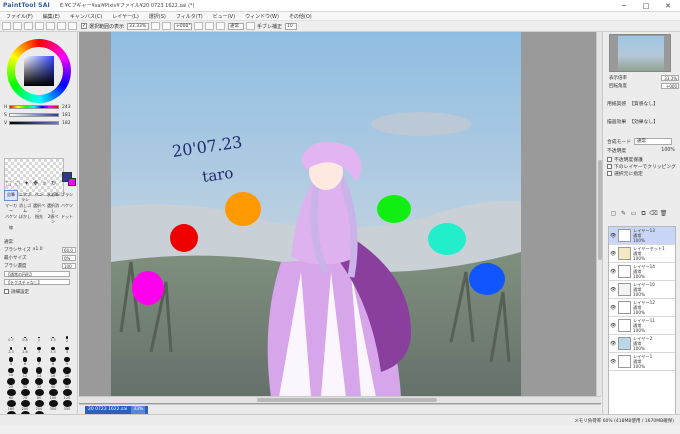 Image resolution: width=680 pixels, height=434 pixels. I want to click on layer-row: 👁 レイヤー12 通常 100%, so click(642, 308).